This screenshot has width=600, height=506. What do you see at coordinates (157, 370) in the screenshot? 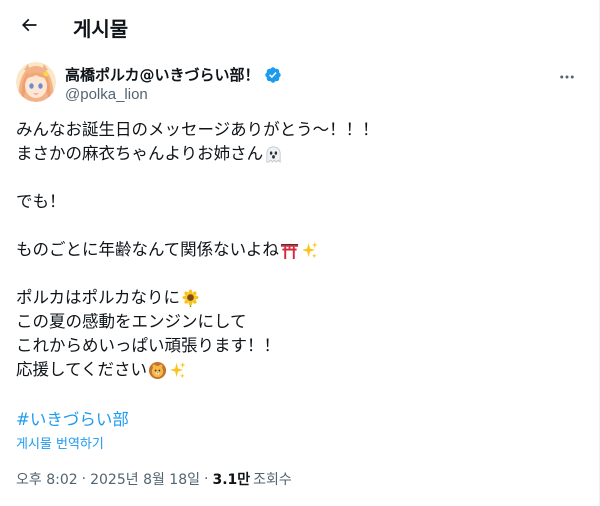
I see `lion-emoji-icon` at bounding box center [157, 370].